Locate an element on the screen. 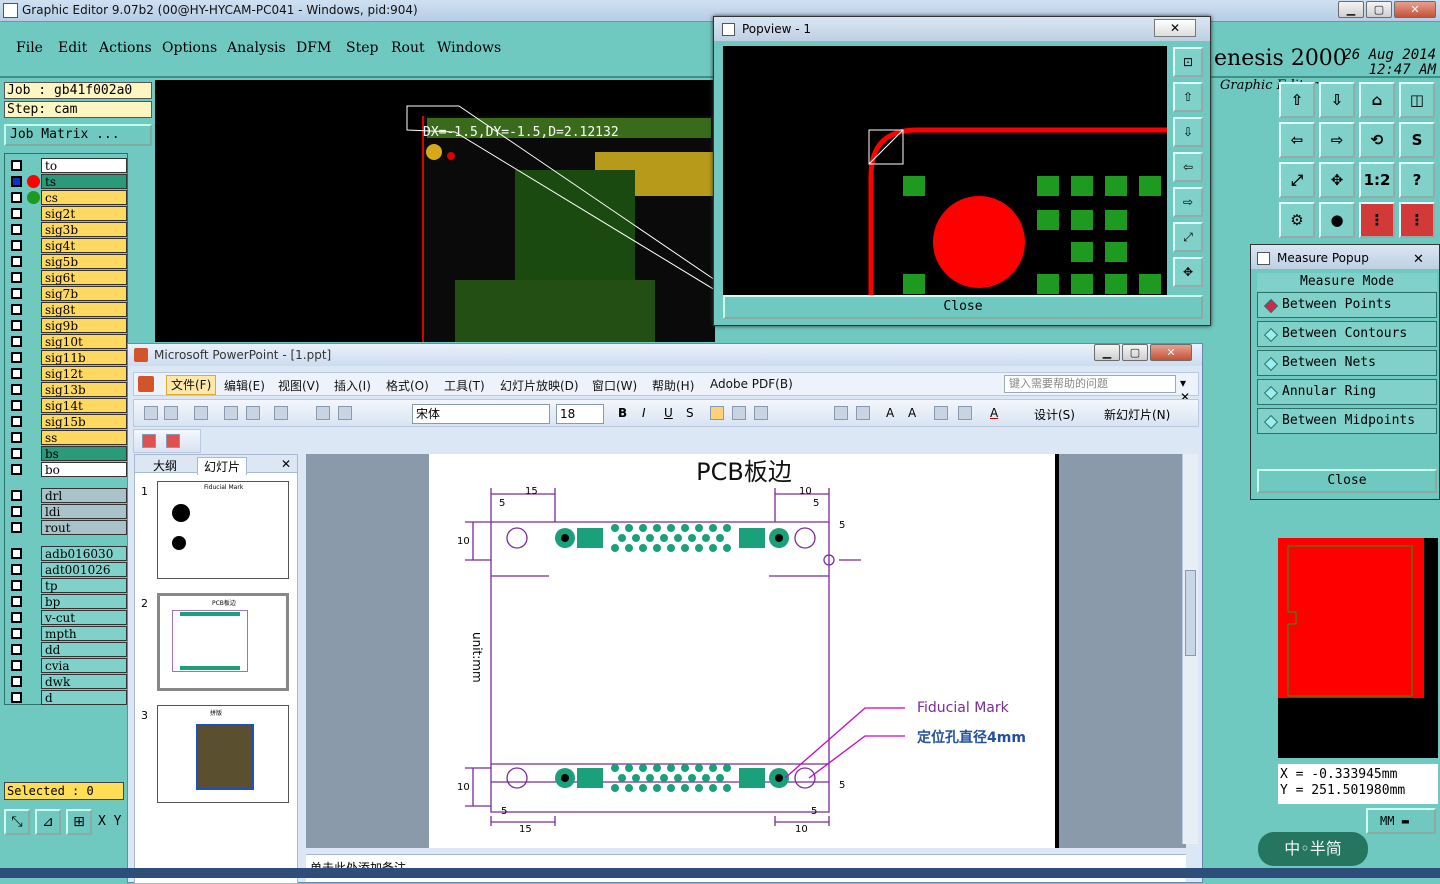 The width and height of the screenshot is (1440, 884). font-name-select: 宋体 is located at coordinates (481, 414).